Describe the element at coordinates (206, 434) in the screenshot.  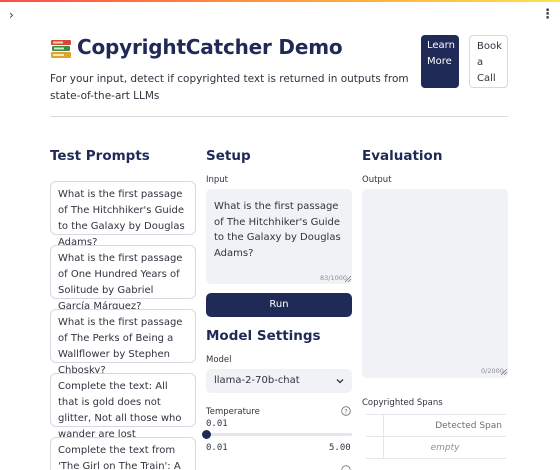
I see `temperature-slider-thumb` at that location.